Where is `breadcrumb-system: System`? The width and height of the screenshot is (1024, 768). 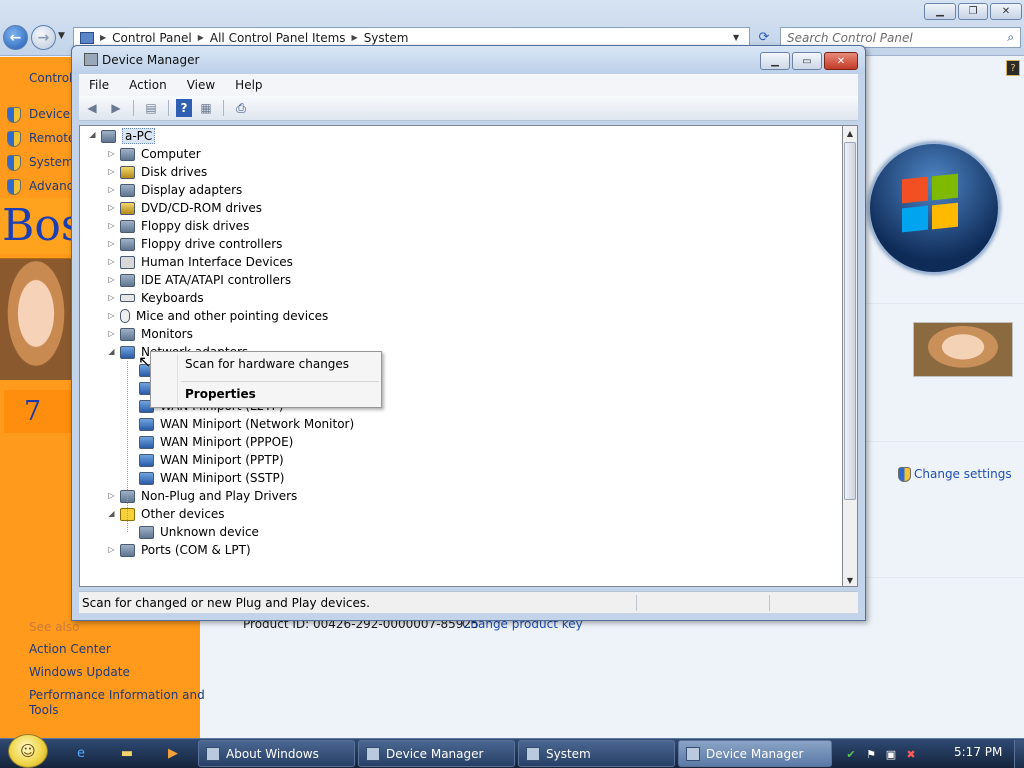
breadcrumb-system: System is located at coordinates (386, 38).